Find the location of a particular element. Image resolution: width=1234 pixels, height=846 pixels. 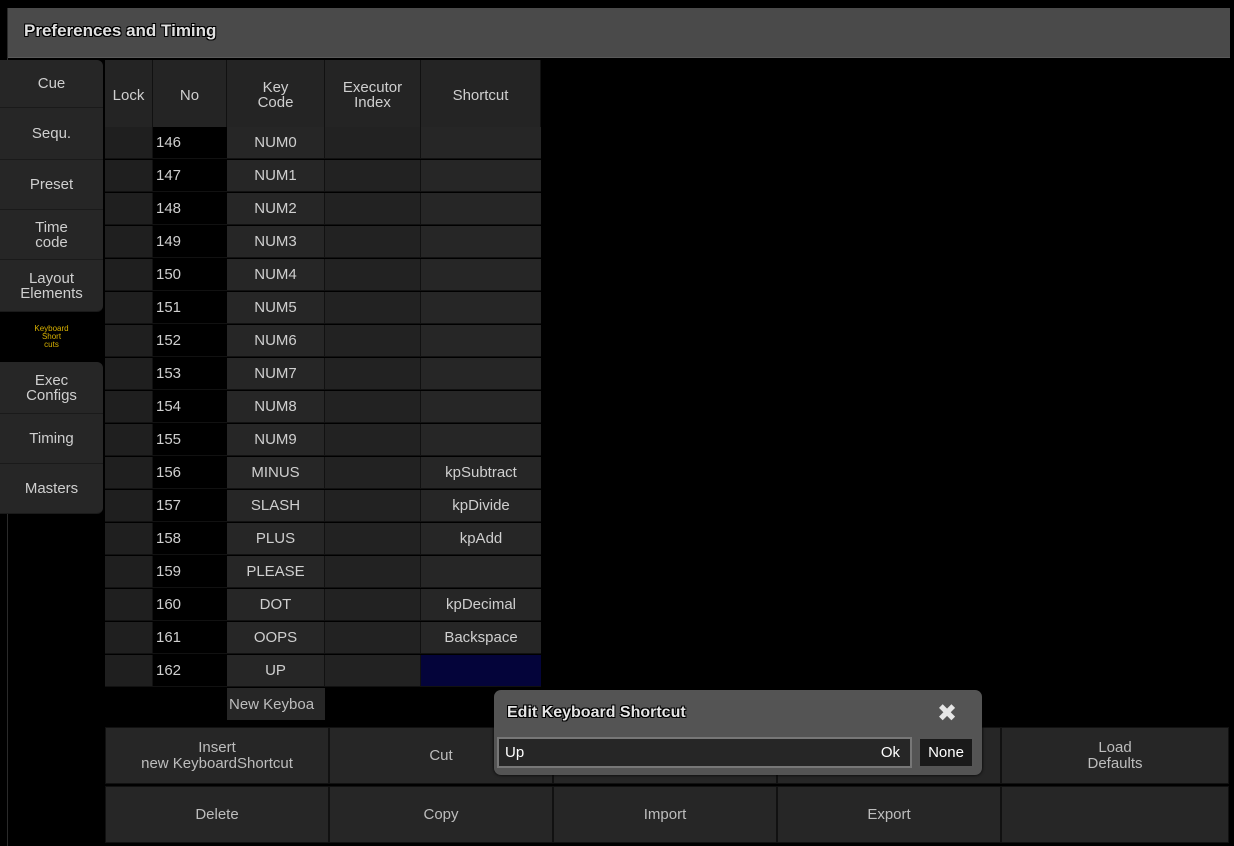

number-cell: 147 is located at coordinates (190, 176).